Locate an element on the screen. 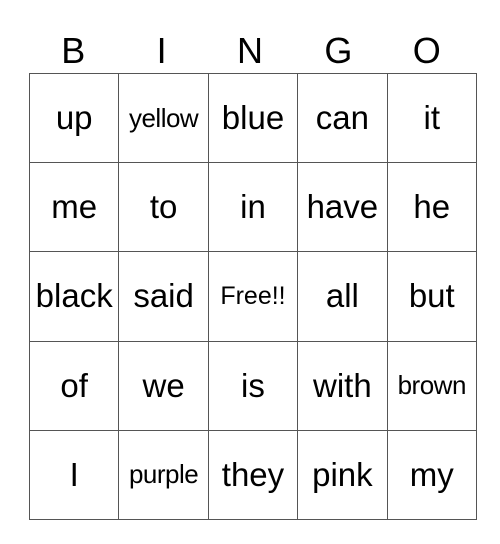 The height and width of the screenshot is (544, 500). header-letter-o: O is located at coordinates (426, 50).